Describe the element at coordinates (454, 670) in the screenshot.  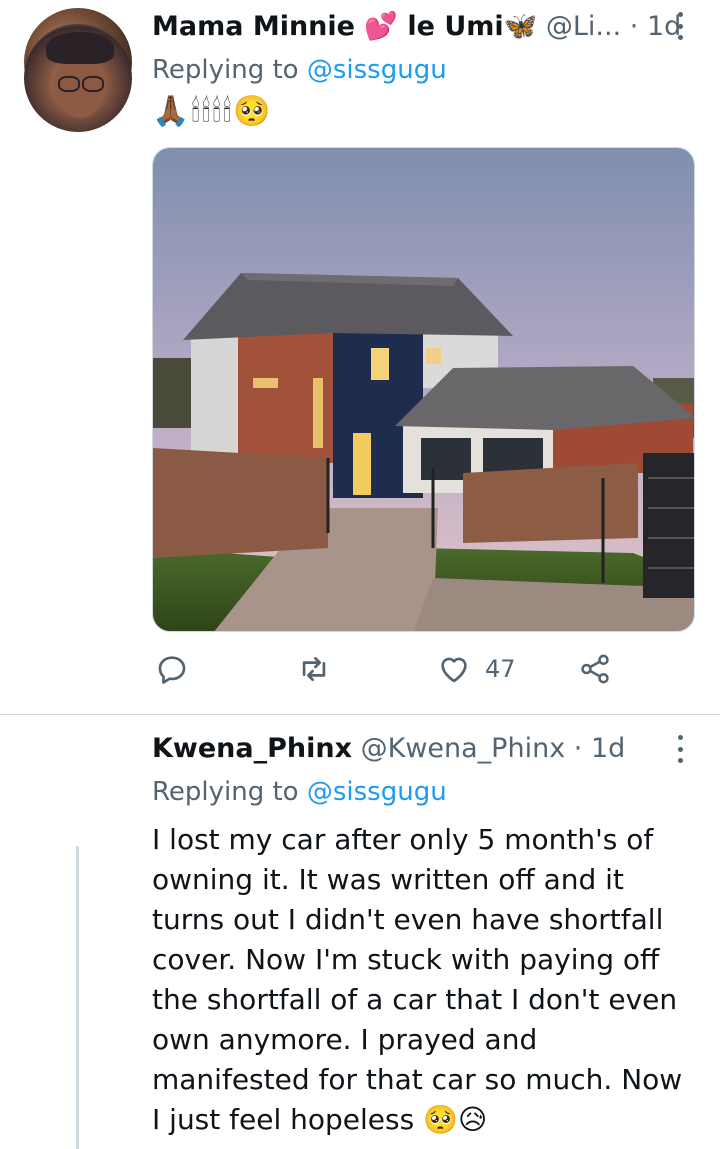
I see `heart-icon` at that location.